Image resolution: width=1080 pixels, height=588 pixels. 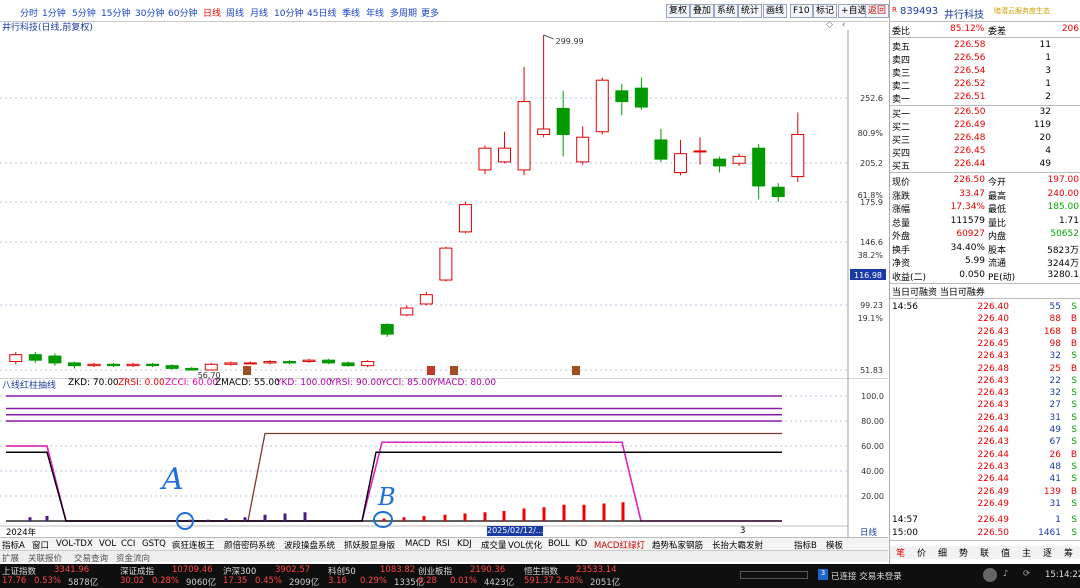 What do you see at coordinates (351, 12) in the screenshot?
I see `period-tab: 季线` at bounding box center [351, 12].